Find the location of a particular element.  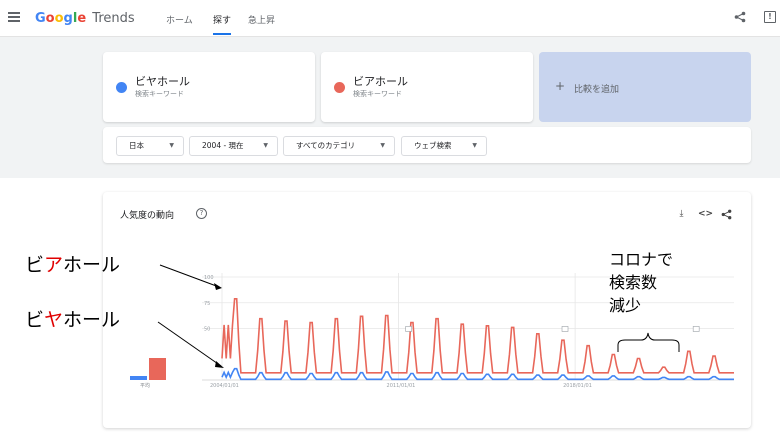

covid-annotation: コロナで 検索数 減少 is located at coordinates (641, 282).